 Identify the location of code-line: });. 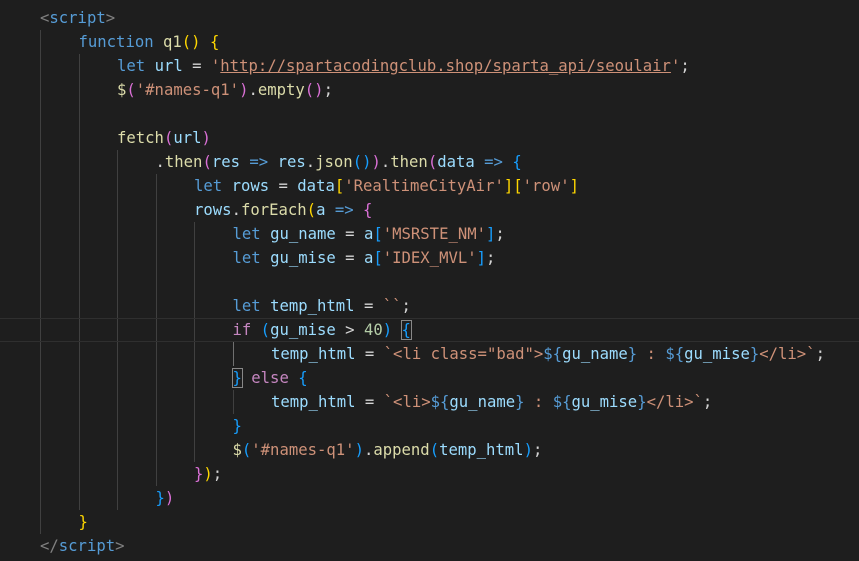
(429, 474).